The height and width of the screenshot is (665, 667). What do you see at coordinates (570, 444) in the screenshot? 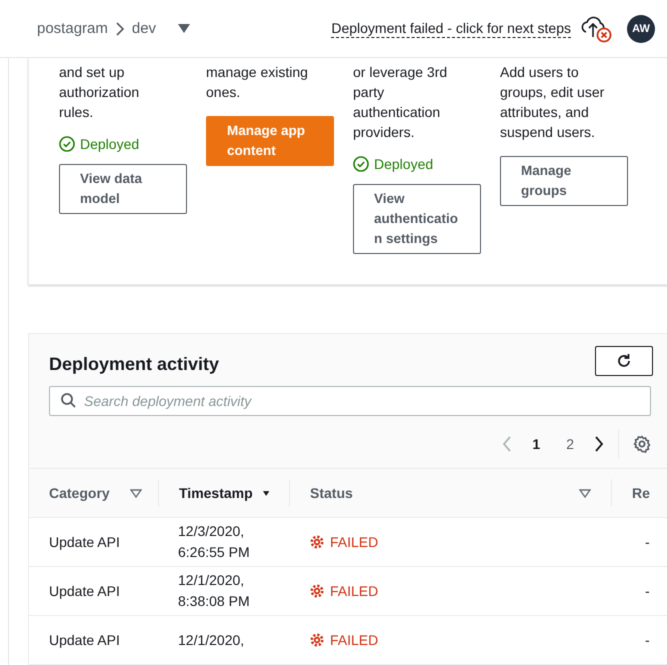
I see `page-number: 2` at bounding box center [570, 444].